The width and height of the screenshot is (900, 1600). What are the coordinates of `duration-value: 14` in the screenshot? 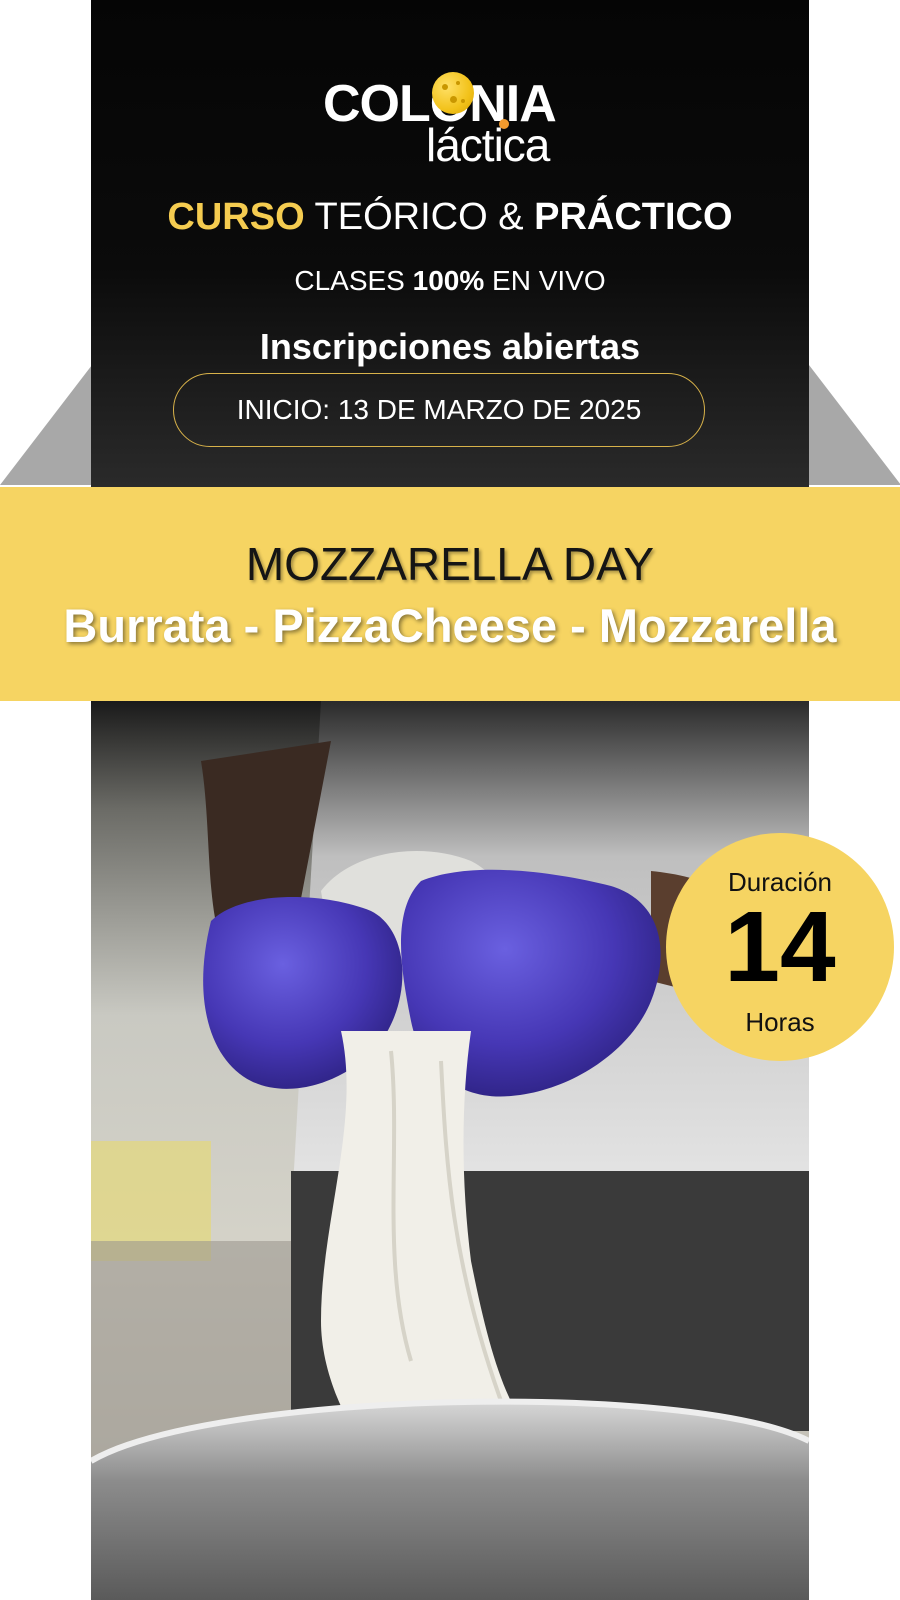 It's located at (780, 947).